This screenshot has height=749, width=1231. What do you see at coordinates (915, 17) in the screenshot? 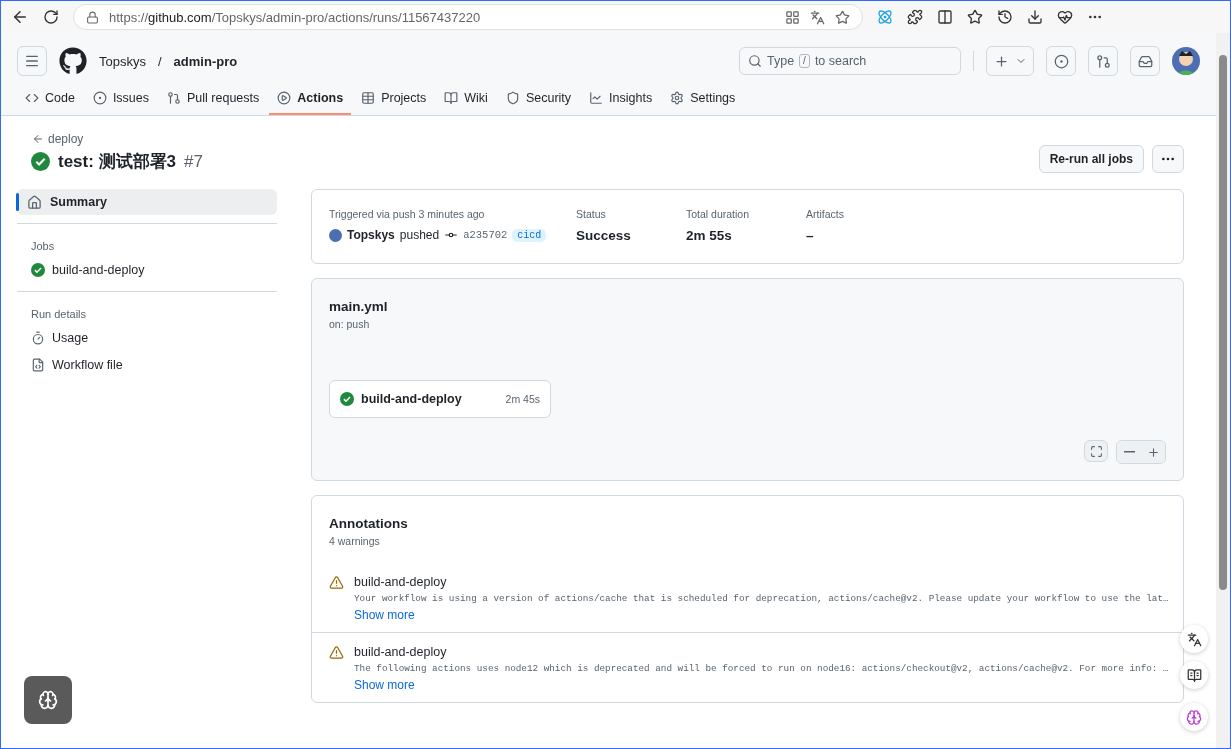
I see `puzzle-icon` at bounding box center [915, 17].